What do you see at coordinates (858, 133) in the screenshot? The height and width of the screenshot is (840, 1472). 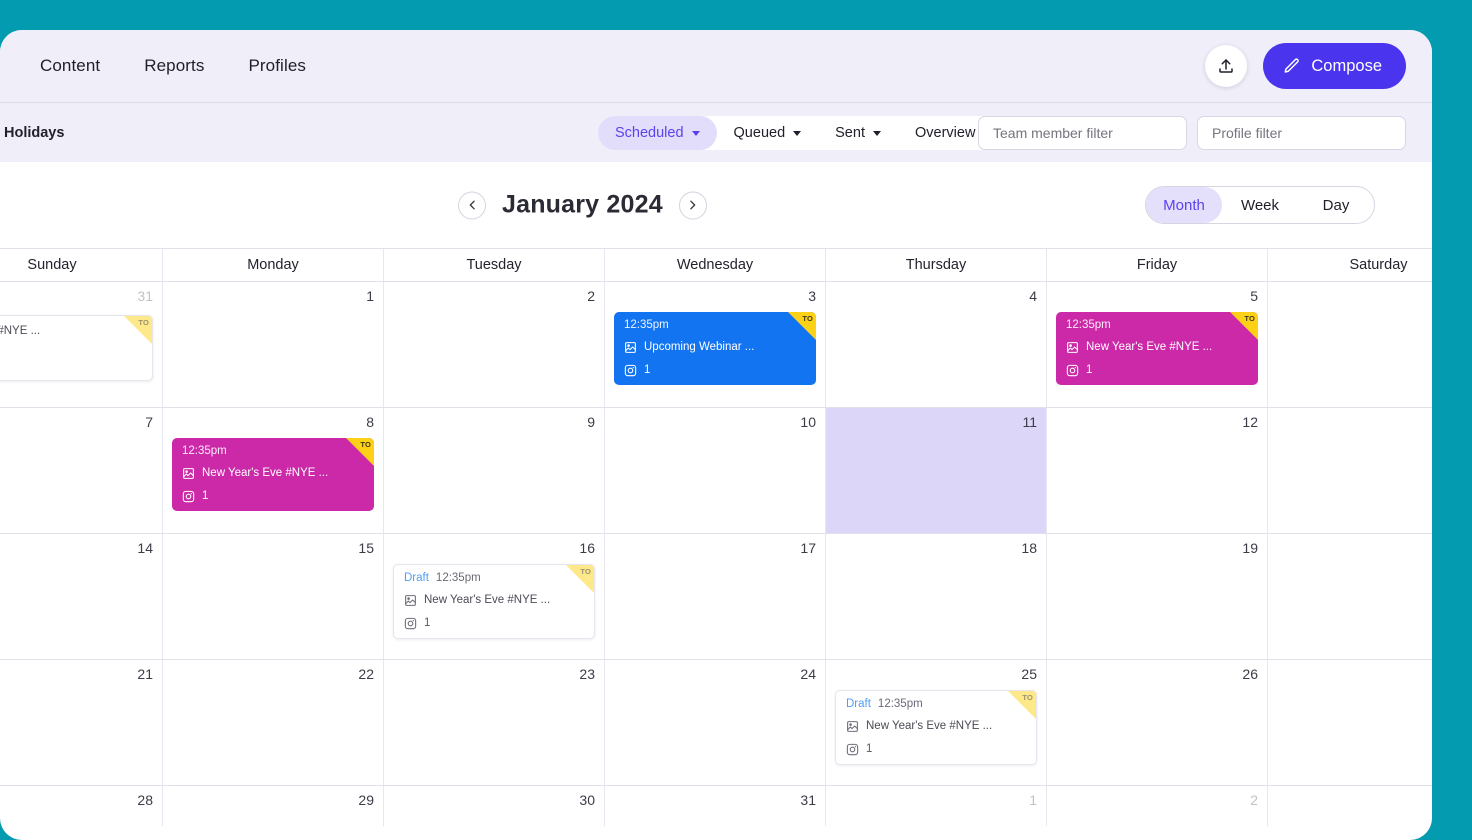 I see `tab-sent: Sent` at bounding box center [858, 133].